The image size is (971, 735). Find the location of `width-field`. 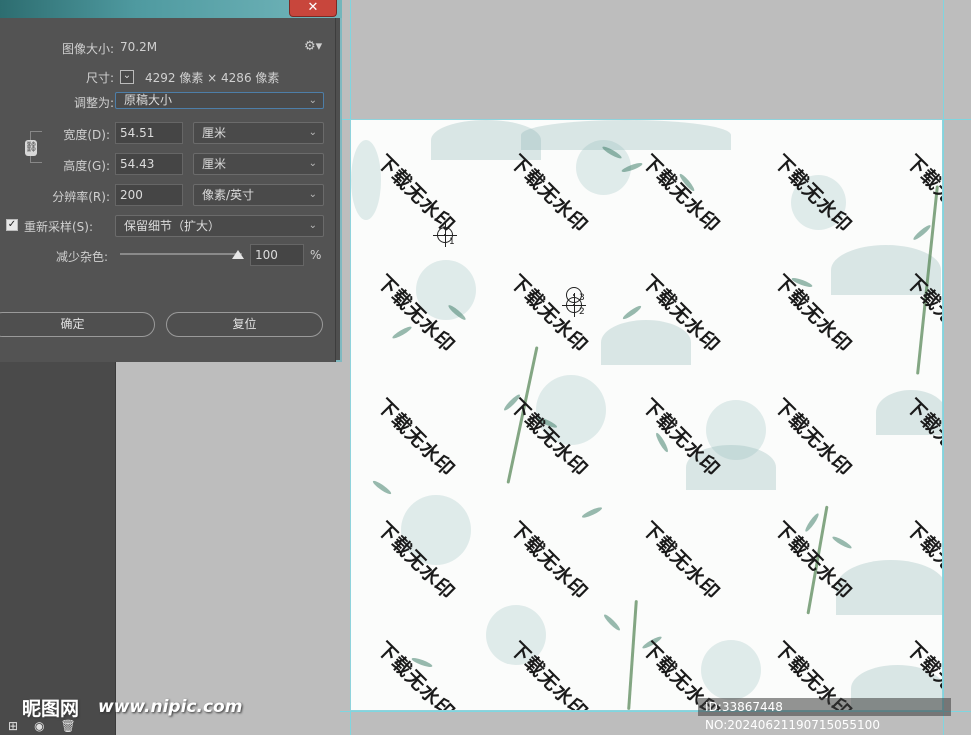

width-field is located at coordinates (149, 133).